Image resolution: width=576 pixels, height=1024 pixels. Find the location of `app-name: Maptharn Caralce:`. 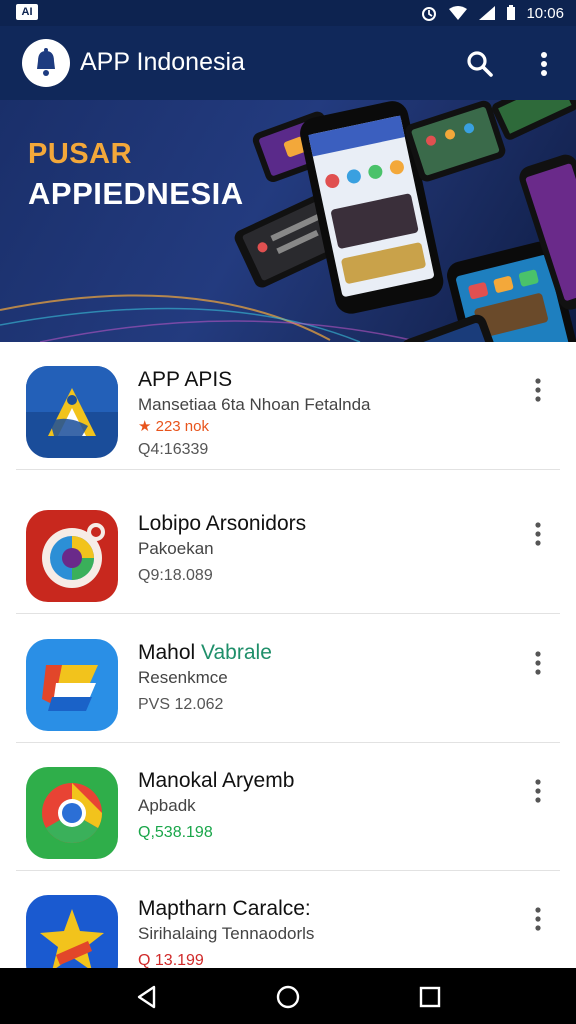

app-name: Maptharn Caralce: is located at coordinates (224, 908).